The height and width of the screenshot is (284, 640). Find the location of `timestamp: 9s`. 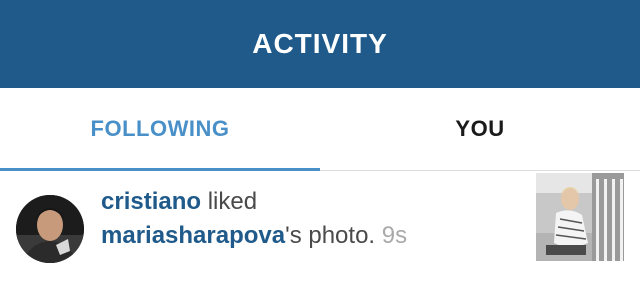

timestamp: 9s is located at coordinates (394, 235).